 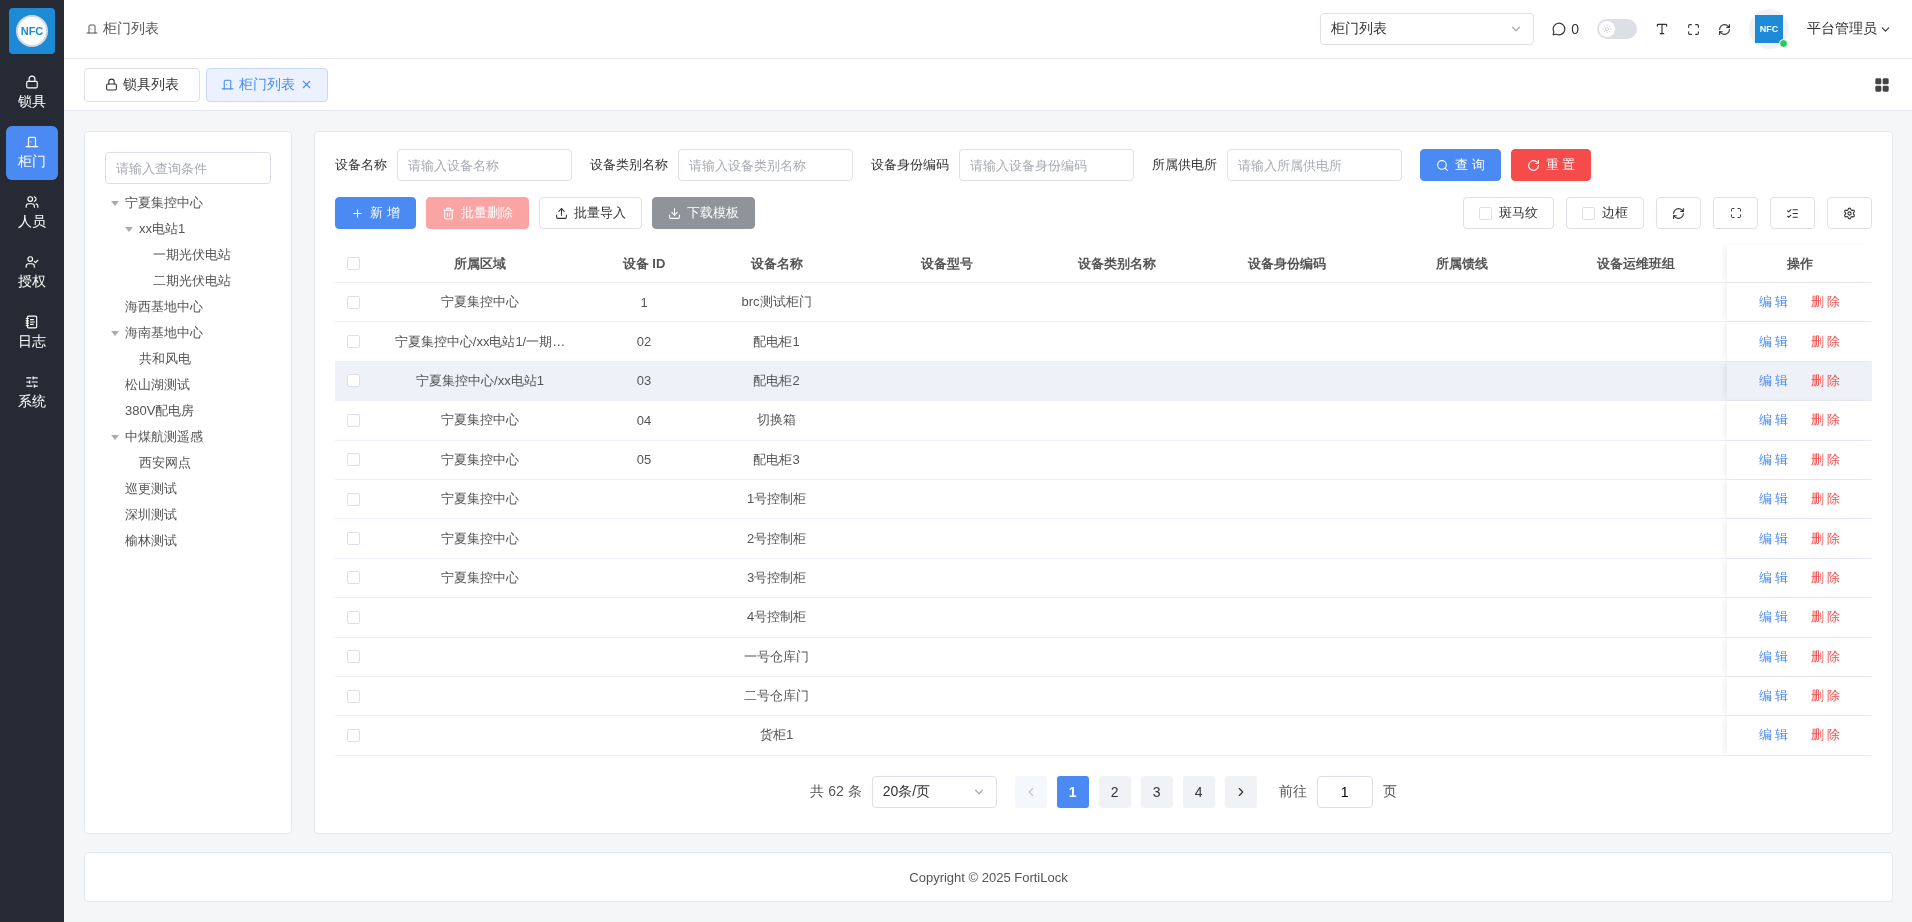 I want to click on table-row: 货柜1 编 辑 删 除, so click(x=1103, y=736).